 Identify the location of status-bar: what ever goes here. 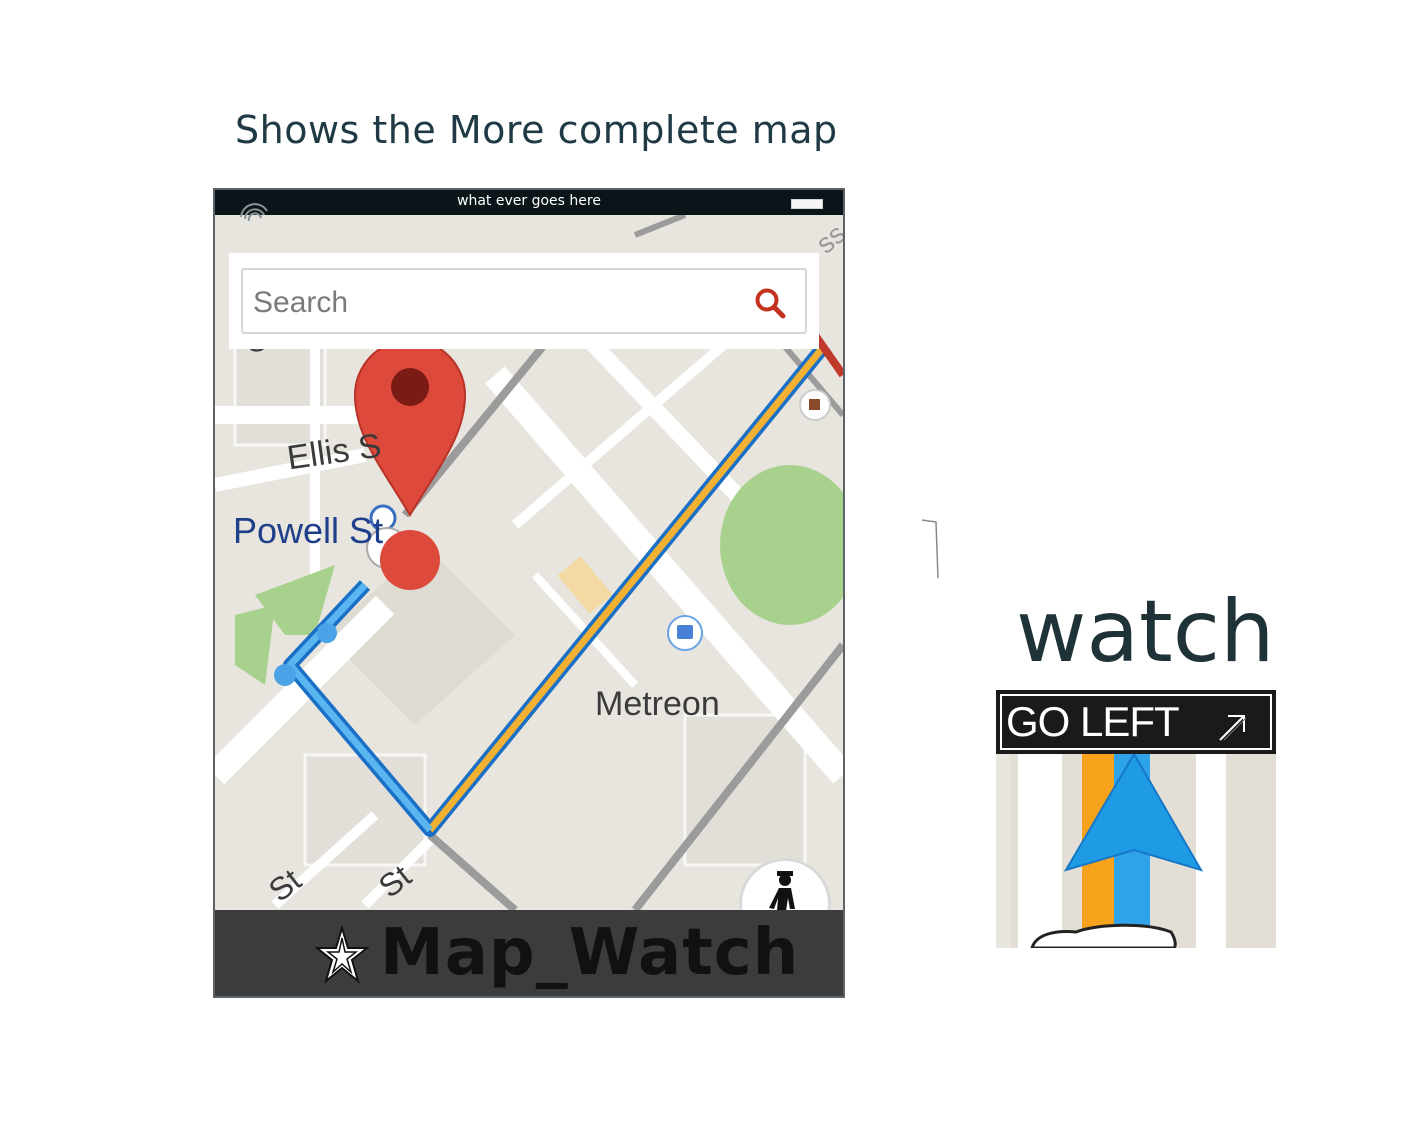
(529, 206).